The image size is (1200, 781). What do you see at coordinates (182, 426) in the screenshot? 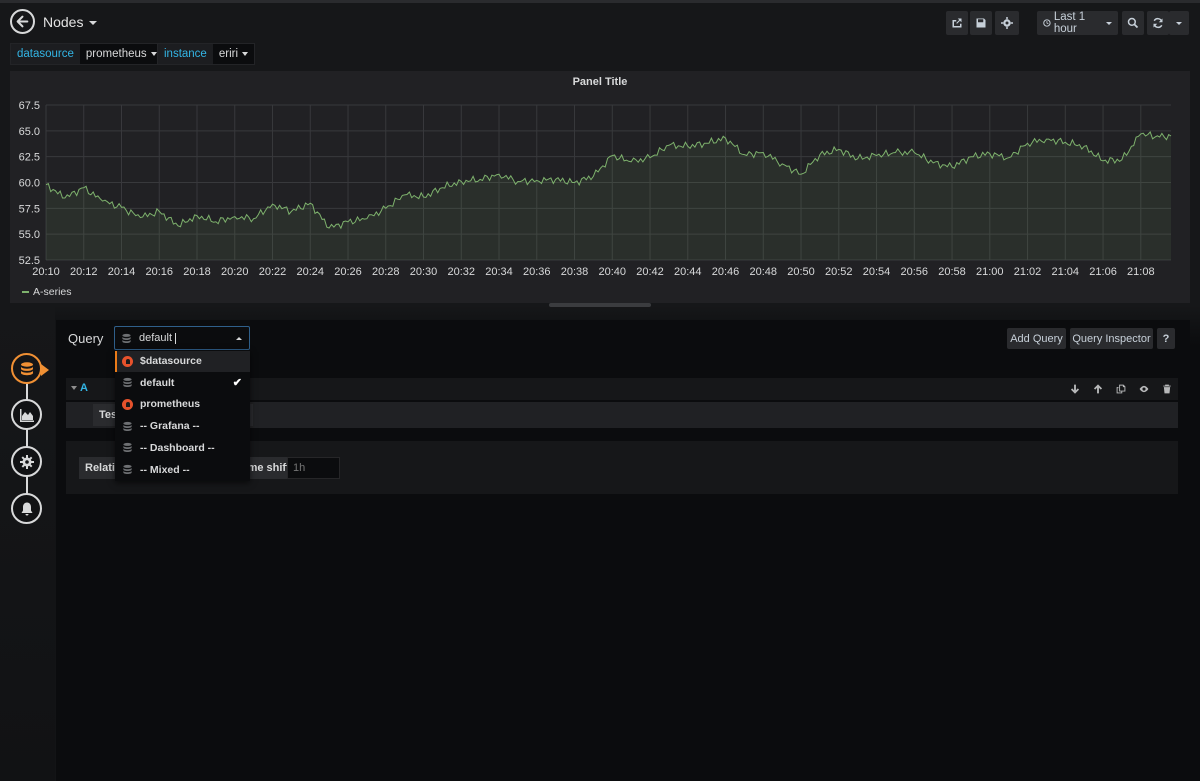
I see `datasource-option: -- Grafana --` at bounding box center [182, 426].